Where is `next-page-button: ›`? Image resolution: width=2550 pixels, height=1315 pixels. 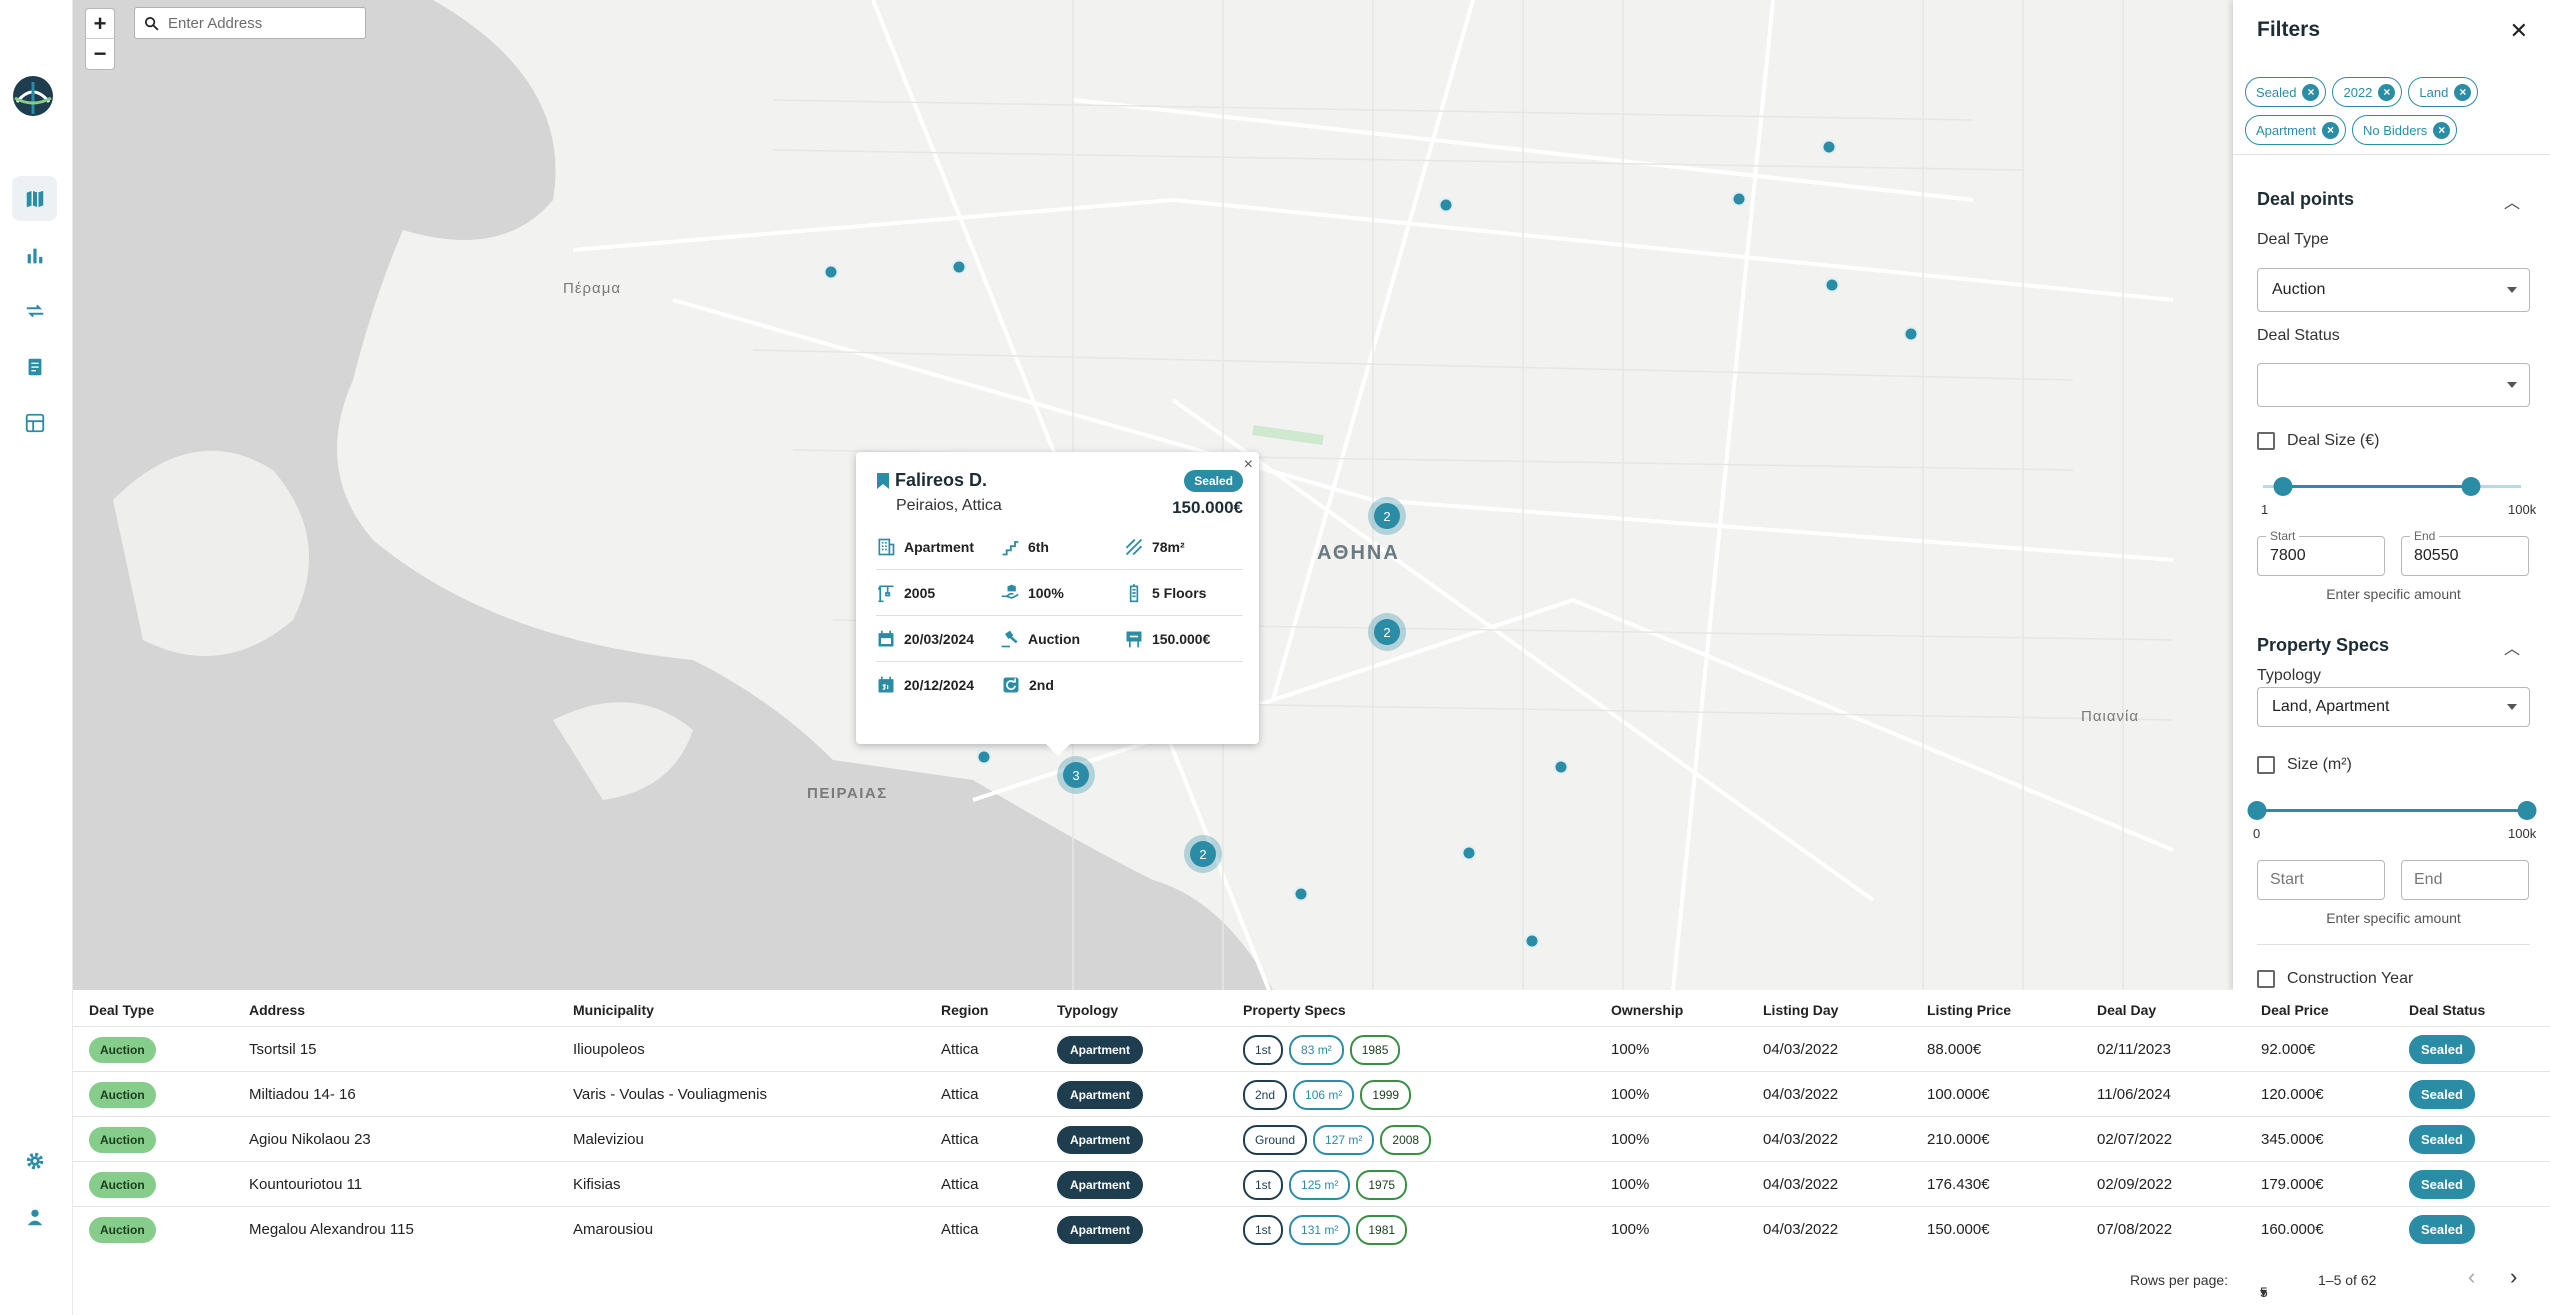
next-page-button: › is located at coordinates (2513, 1277).